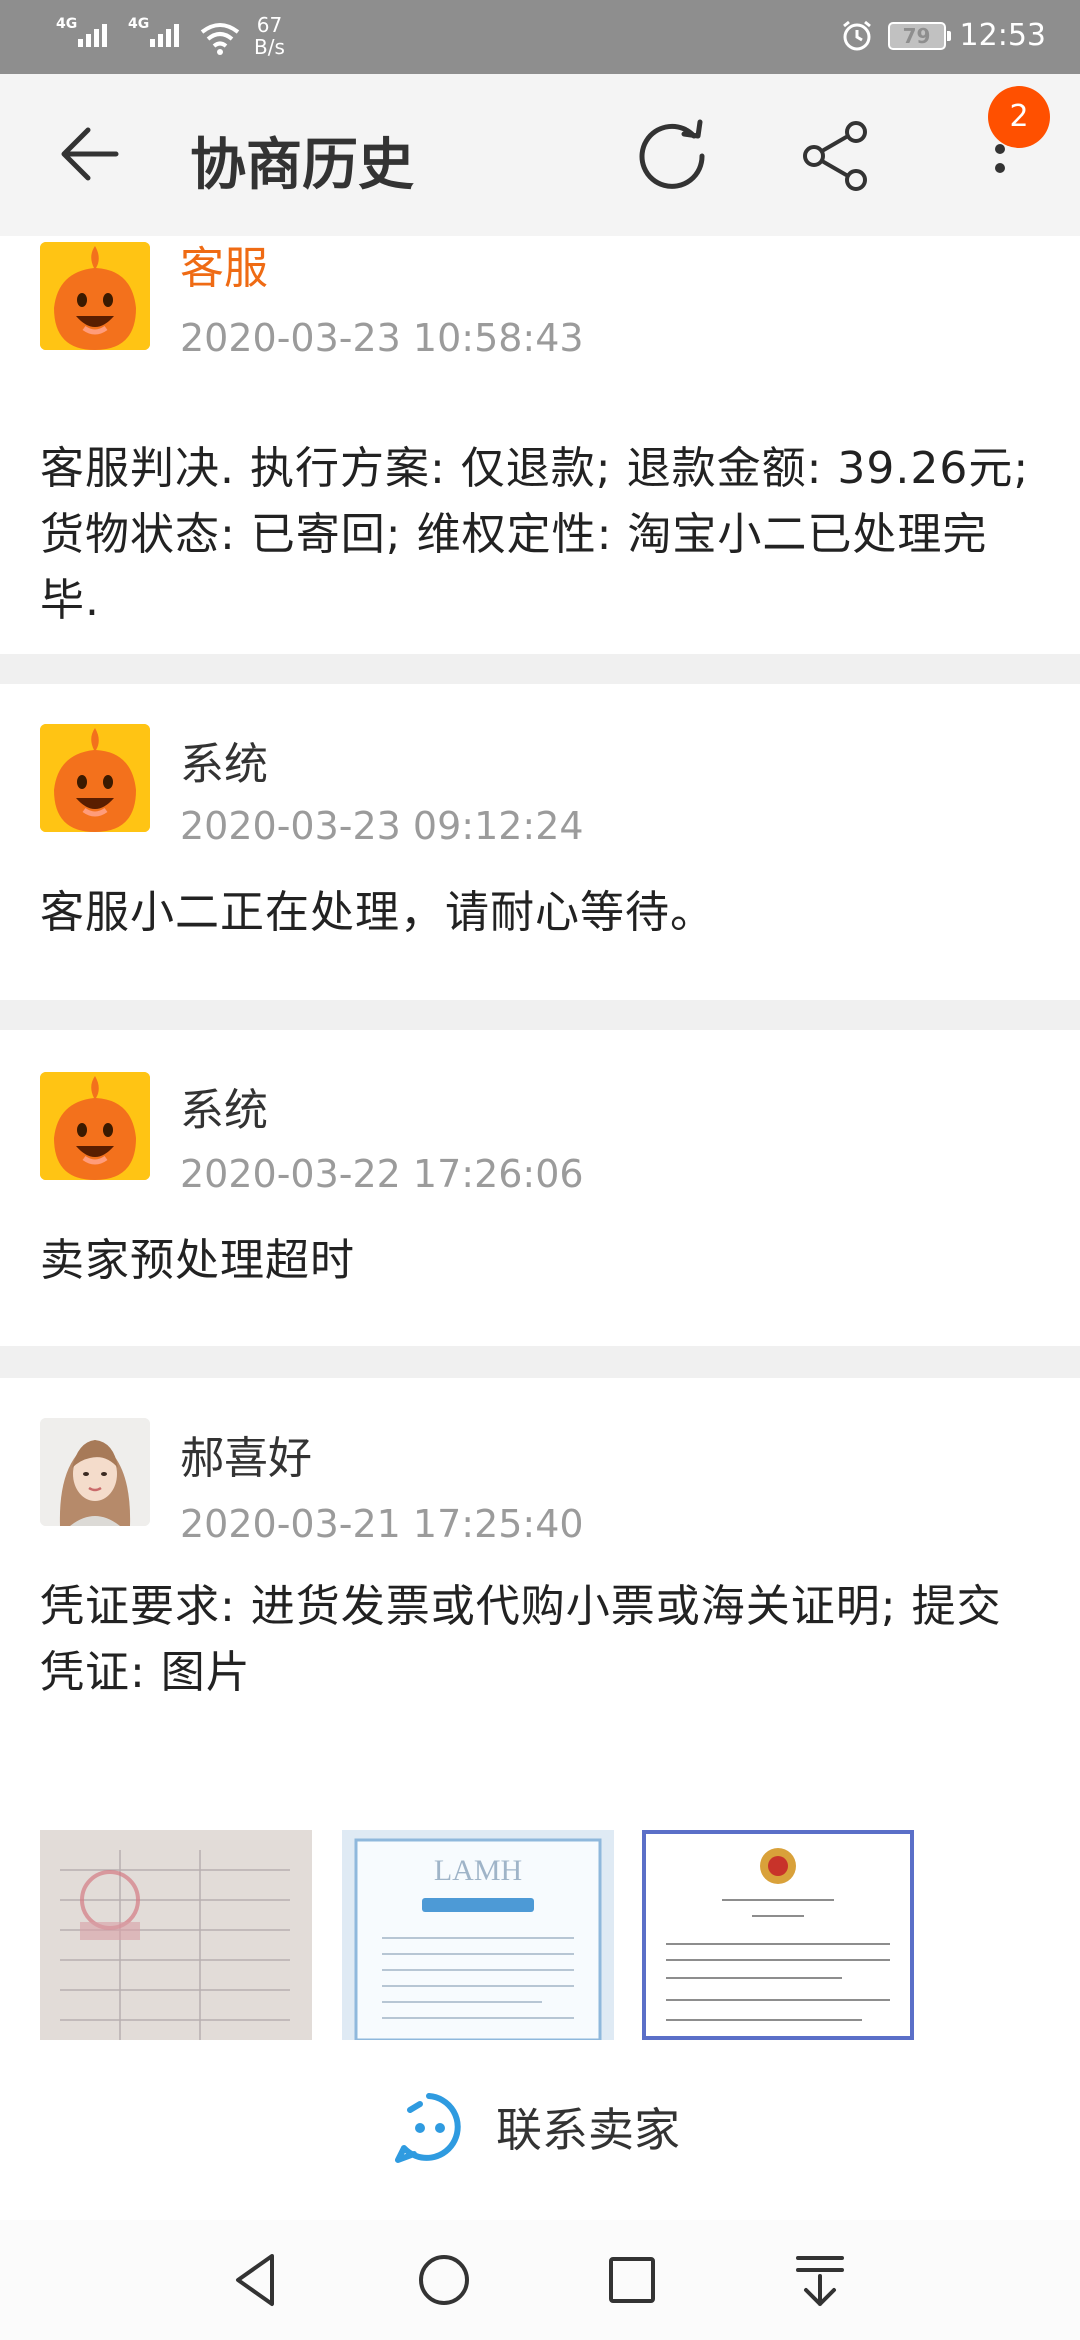  What do you see at coordinates (916, 35) in the screenshot?
I see `battery-level: 79` at bounding box center [916, 35].